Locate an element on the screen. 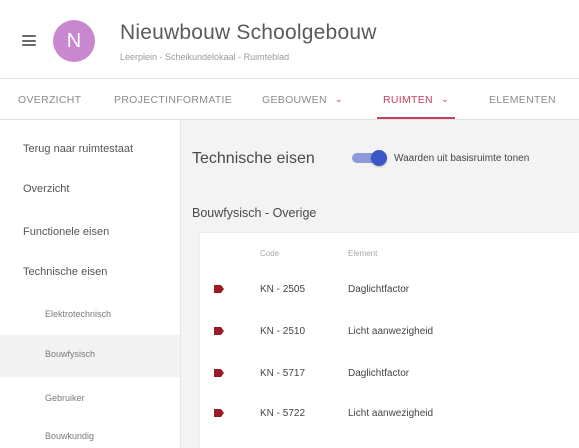  tab-gebouwen: GEBOUWEN ⌄ is located at coordinates (302, 99).